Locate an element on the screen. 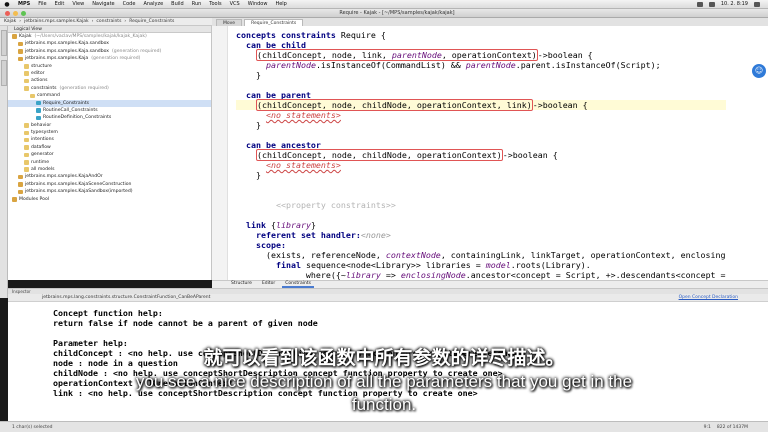  help-line is located at coordinates (285, 333).